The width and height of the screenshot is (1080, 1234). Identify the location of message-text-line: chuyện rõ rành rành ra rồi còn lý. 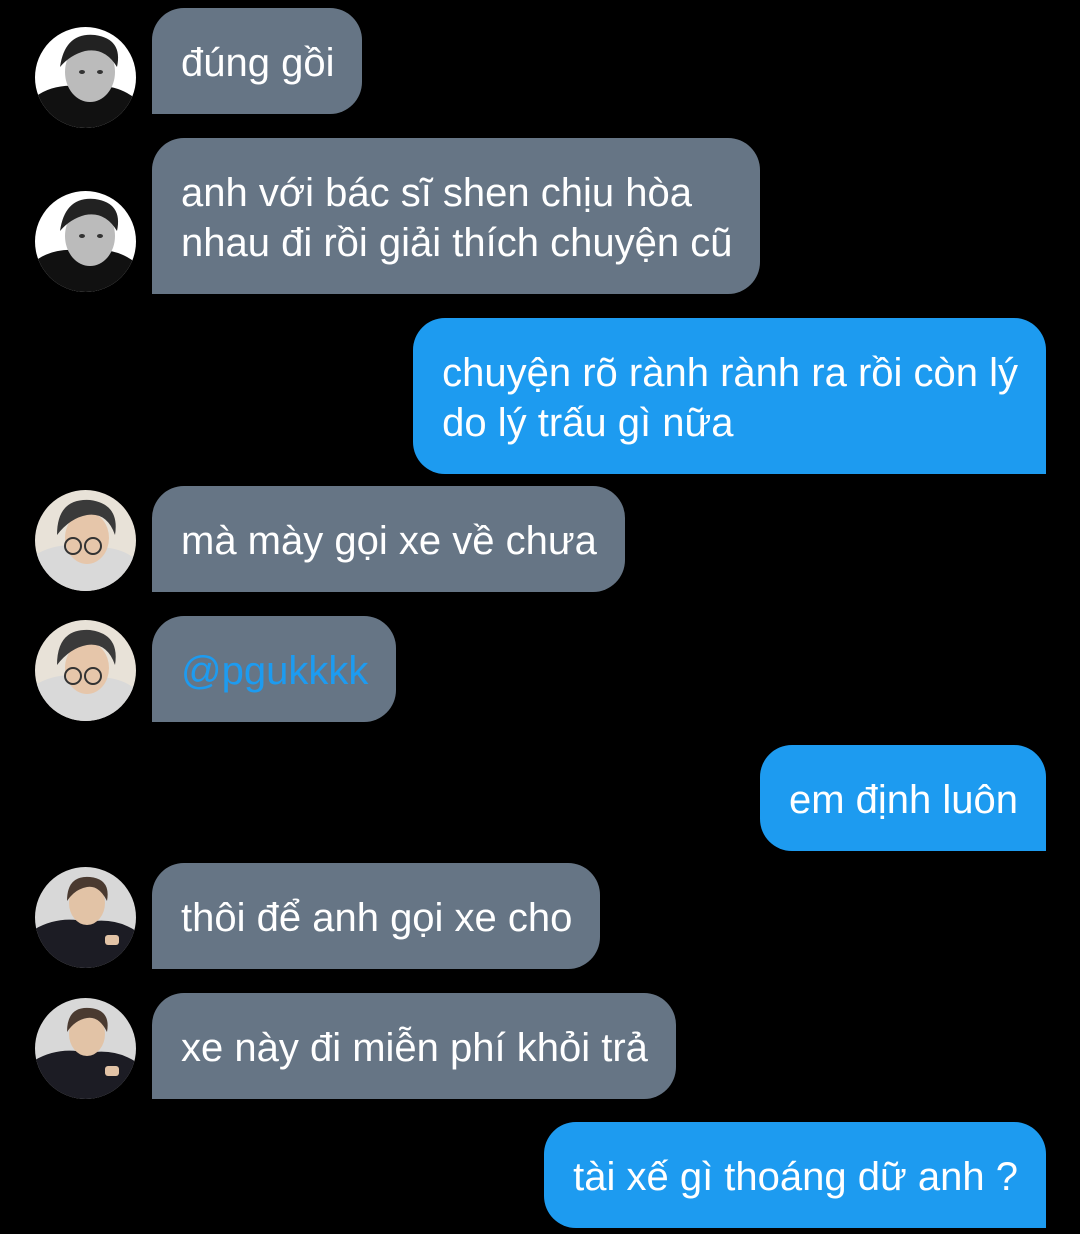
(730, 373).